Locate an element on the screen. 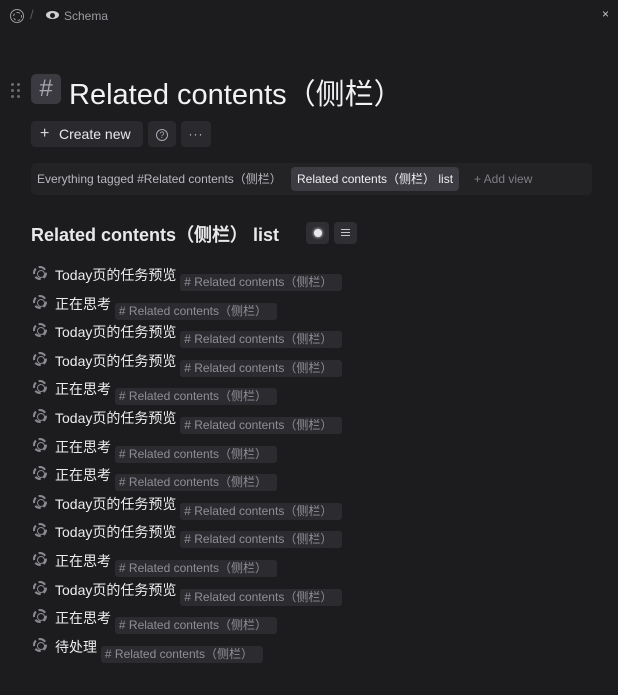 This screenshot has width=618, height=695. top-bar: / Schema × is located at coordinates (309, 16).